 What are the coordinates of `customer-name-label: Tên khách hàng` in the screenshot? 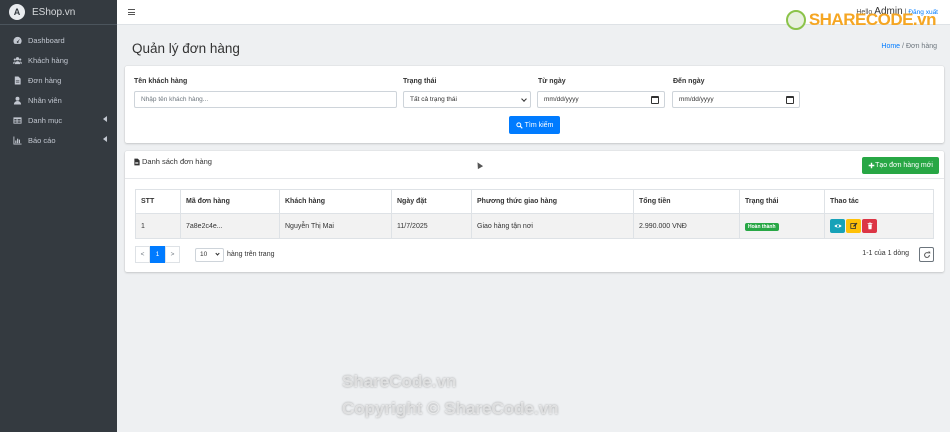 It's located at (161, 81).